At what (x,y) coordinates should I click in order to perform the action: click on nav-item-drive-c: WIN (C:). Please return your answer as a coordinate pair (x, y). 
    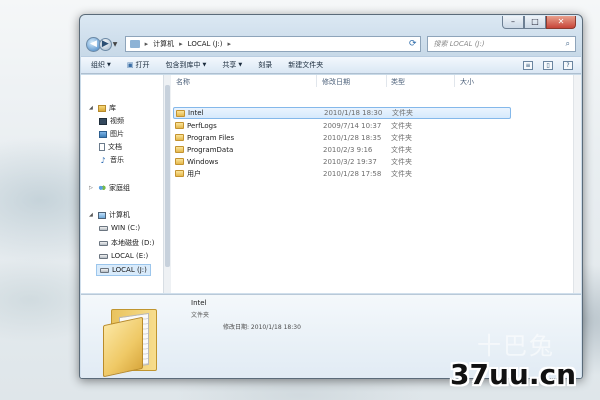
    Looking at the image, I should click on (119, 228).